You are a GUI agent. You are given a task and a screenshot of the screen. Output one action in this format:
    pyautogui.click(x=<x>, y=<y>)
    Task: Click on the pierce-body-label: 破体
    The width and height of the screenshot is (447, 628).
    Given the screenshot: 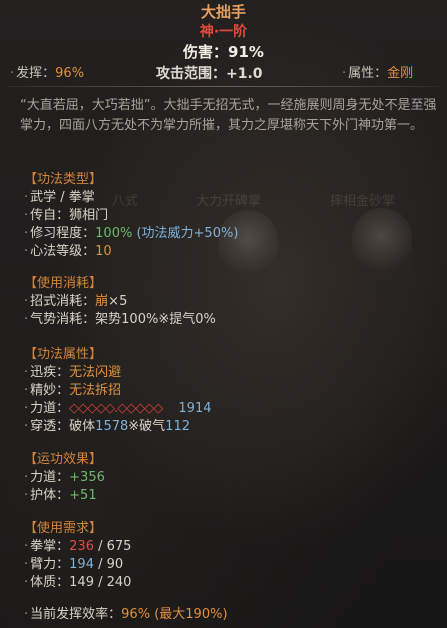 What is the action you would take?
    pyautogui.click(x=82, y=426)
    